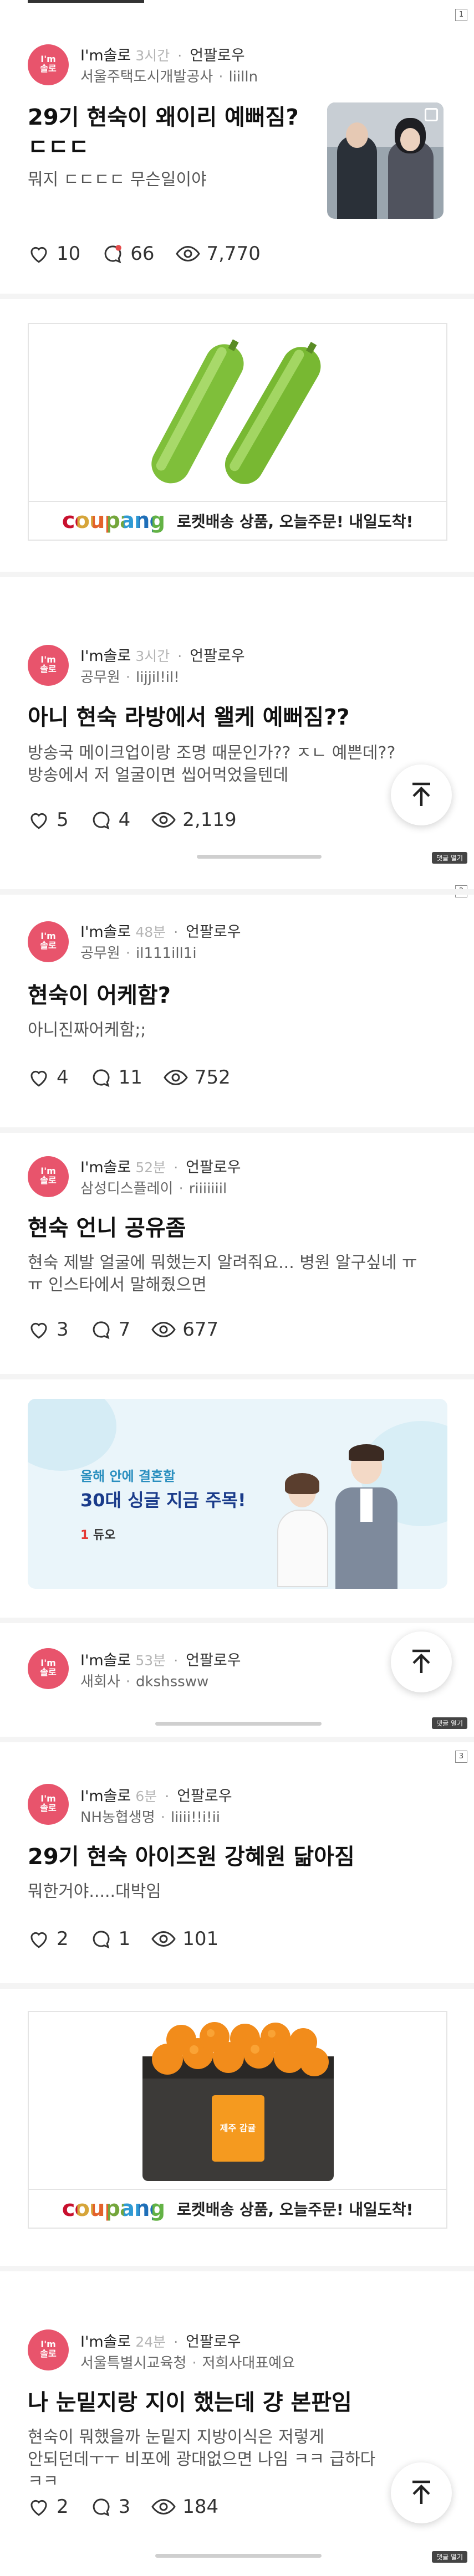  I want to click on like-button: 5, so click(48, 820).